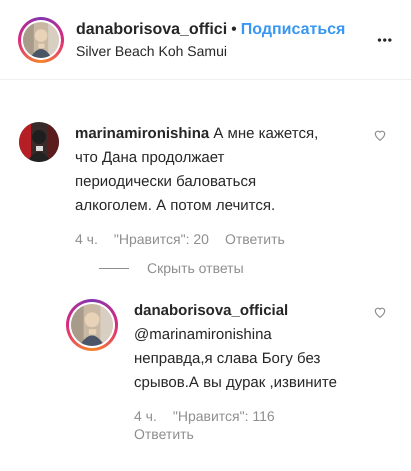  What do you see at coordinates (161, 239) in the screenshot?
I see `likes-count: "Нравится": 20` at bounding box center [161, 239].